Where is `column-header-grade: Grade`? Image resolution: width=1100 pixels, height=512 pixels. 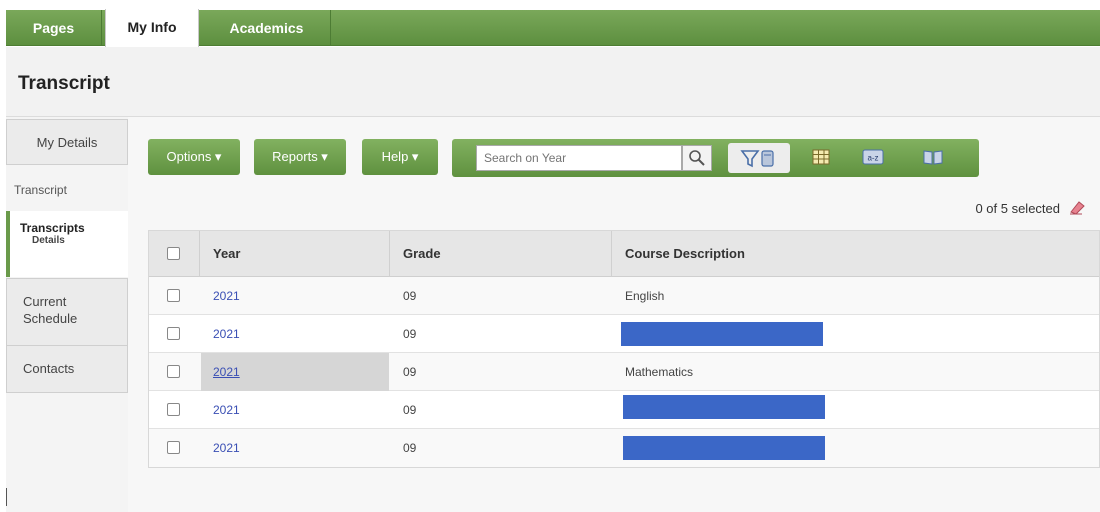
column-header-grade: Grade is located at coordinates (422, 254).